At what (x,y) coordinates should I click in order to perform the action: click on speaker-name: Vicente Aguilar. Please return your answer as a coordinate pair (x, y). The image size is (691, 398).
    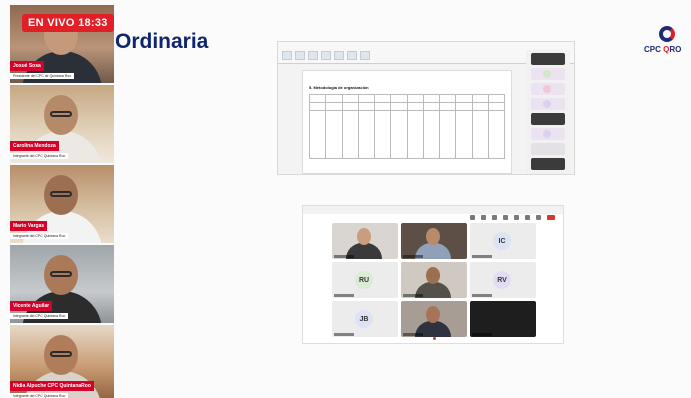
    Looking at the image, I should click on (31, 306).